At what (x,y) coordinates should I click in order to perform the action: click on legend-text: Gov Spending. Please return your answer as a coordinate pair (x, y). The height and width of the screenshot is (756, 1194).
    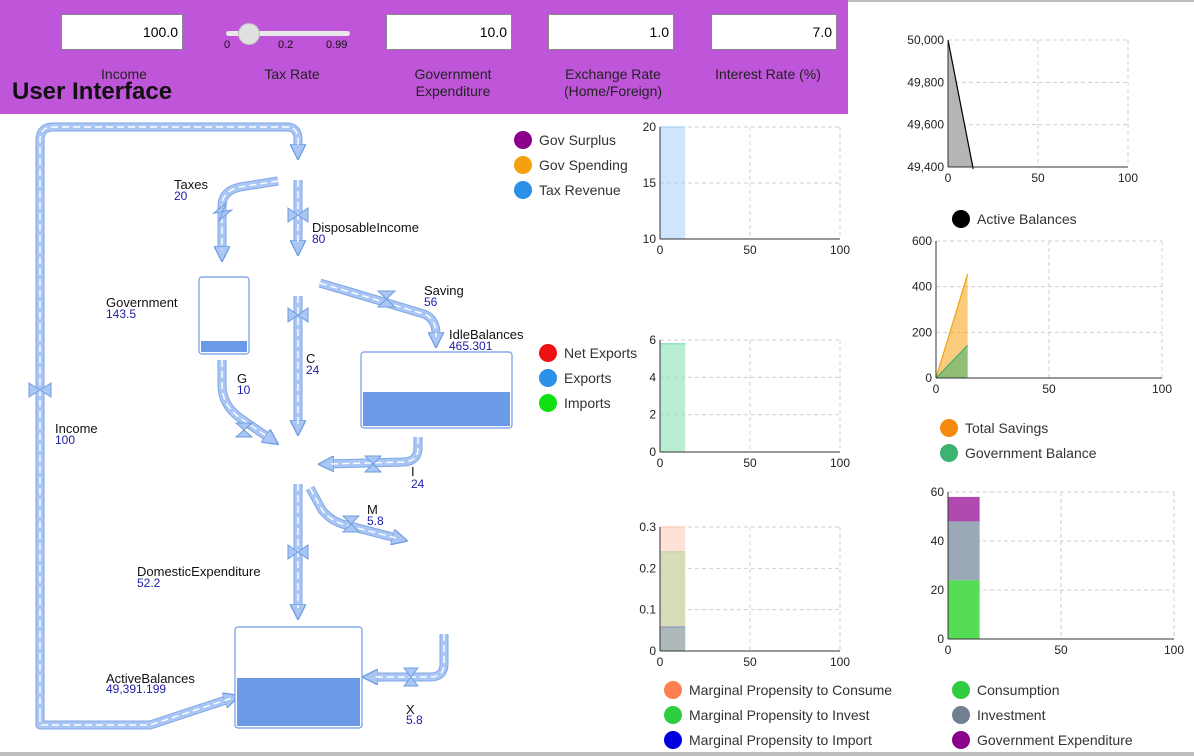
    Looking at the image, I should click on (583, 165).